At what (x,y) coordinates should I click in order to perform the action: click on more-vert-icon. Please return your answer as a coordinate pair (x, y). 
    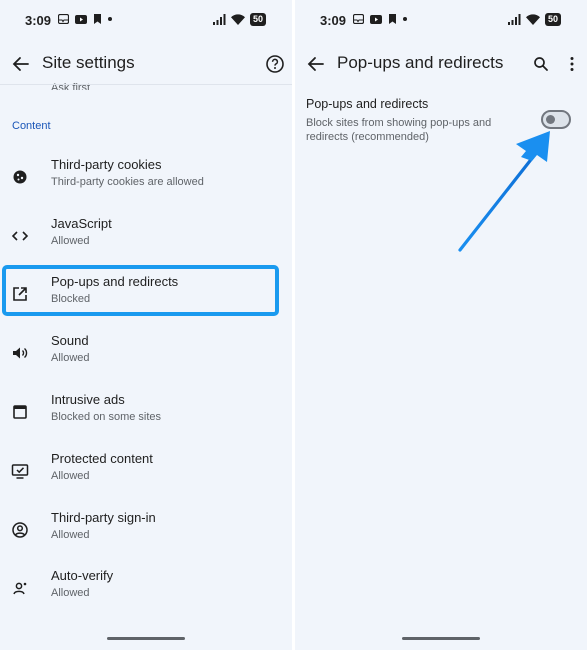
    Looking at the image, I should click on (572, 64).